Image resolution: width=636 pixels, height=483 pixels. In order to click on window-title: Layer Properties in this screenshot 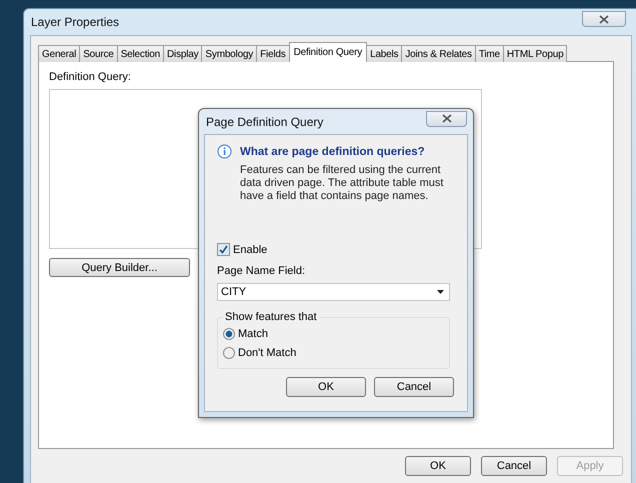, I will do `click(75, 22)`.